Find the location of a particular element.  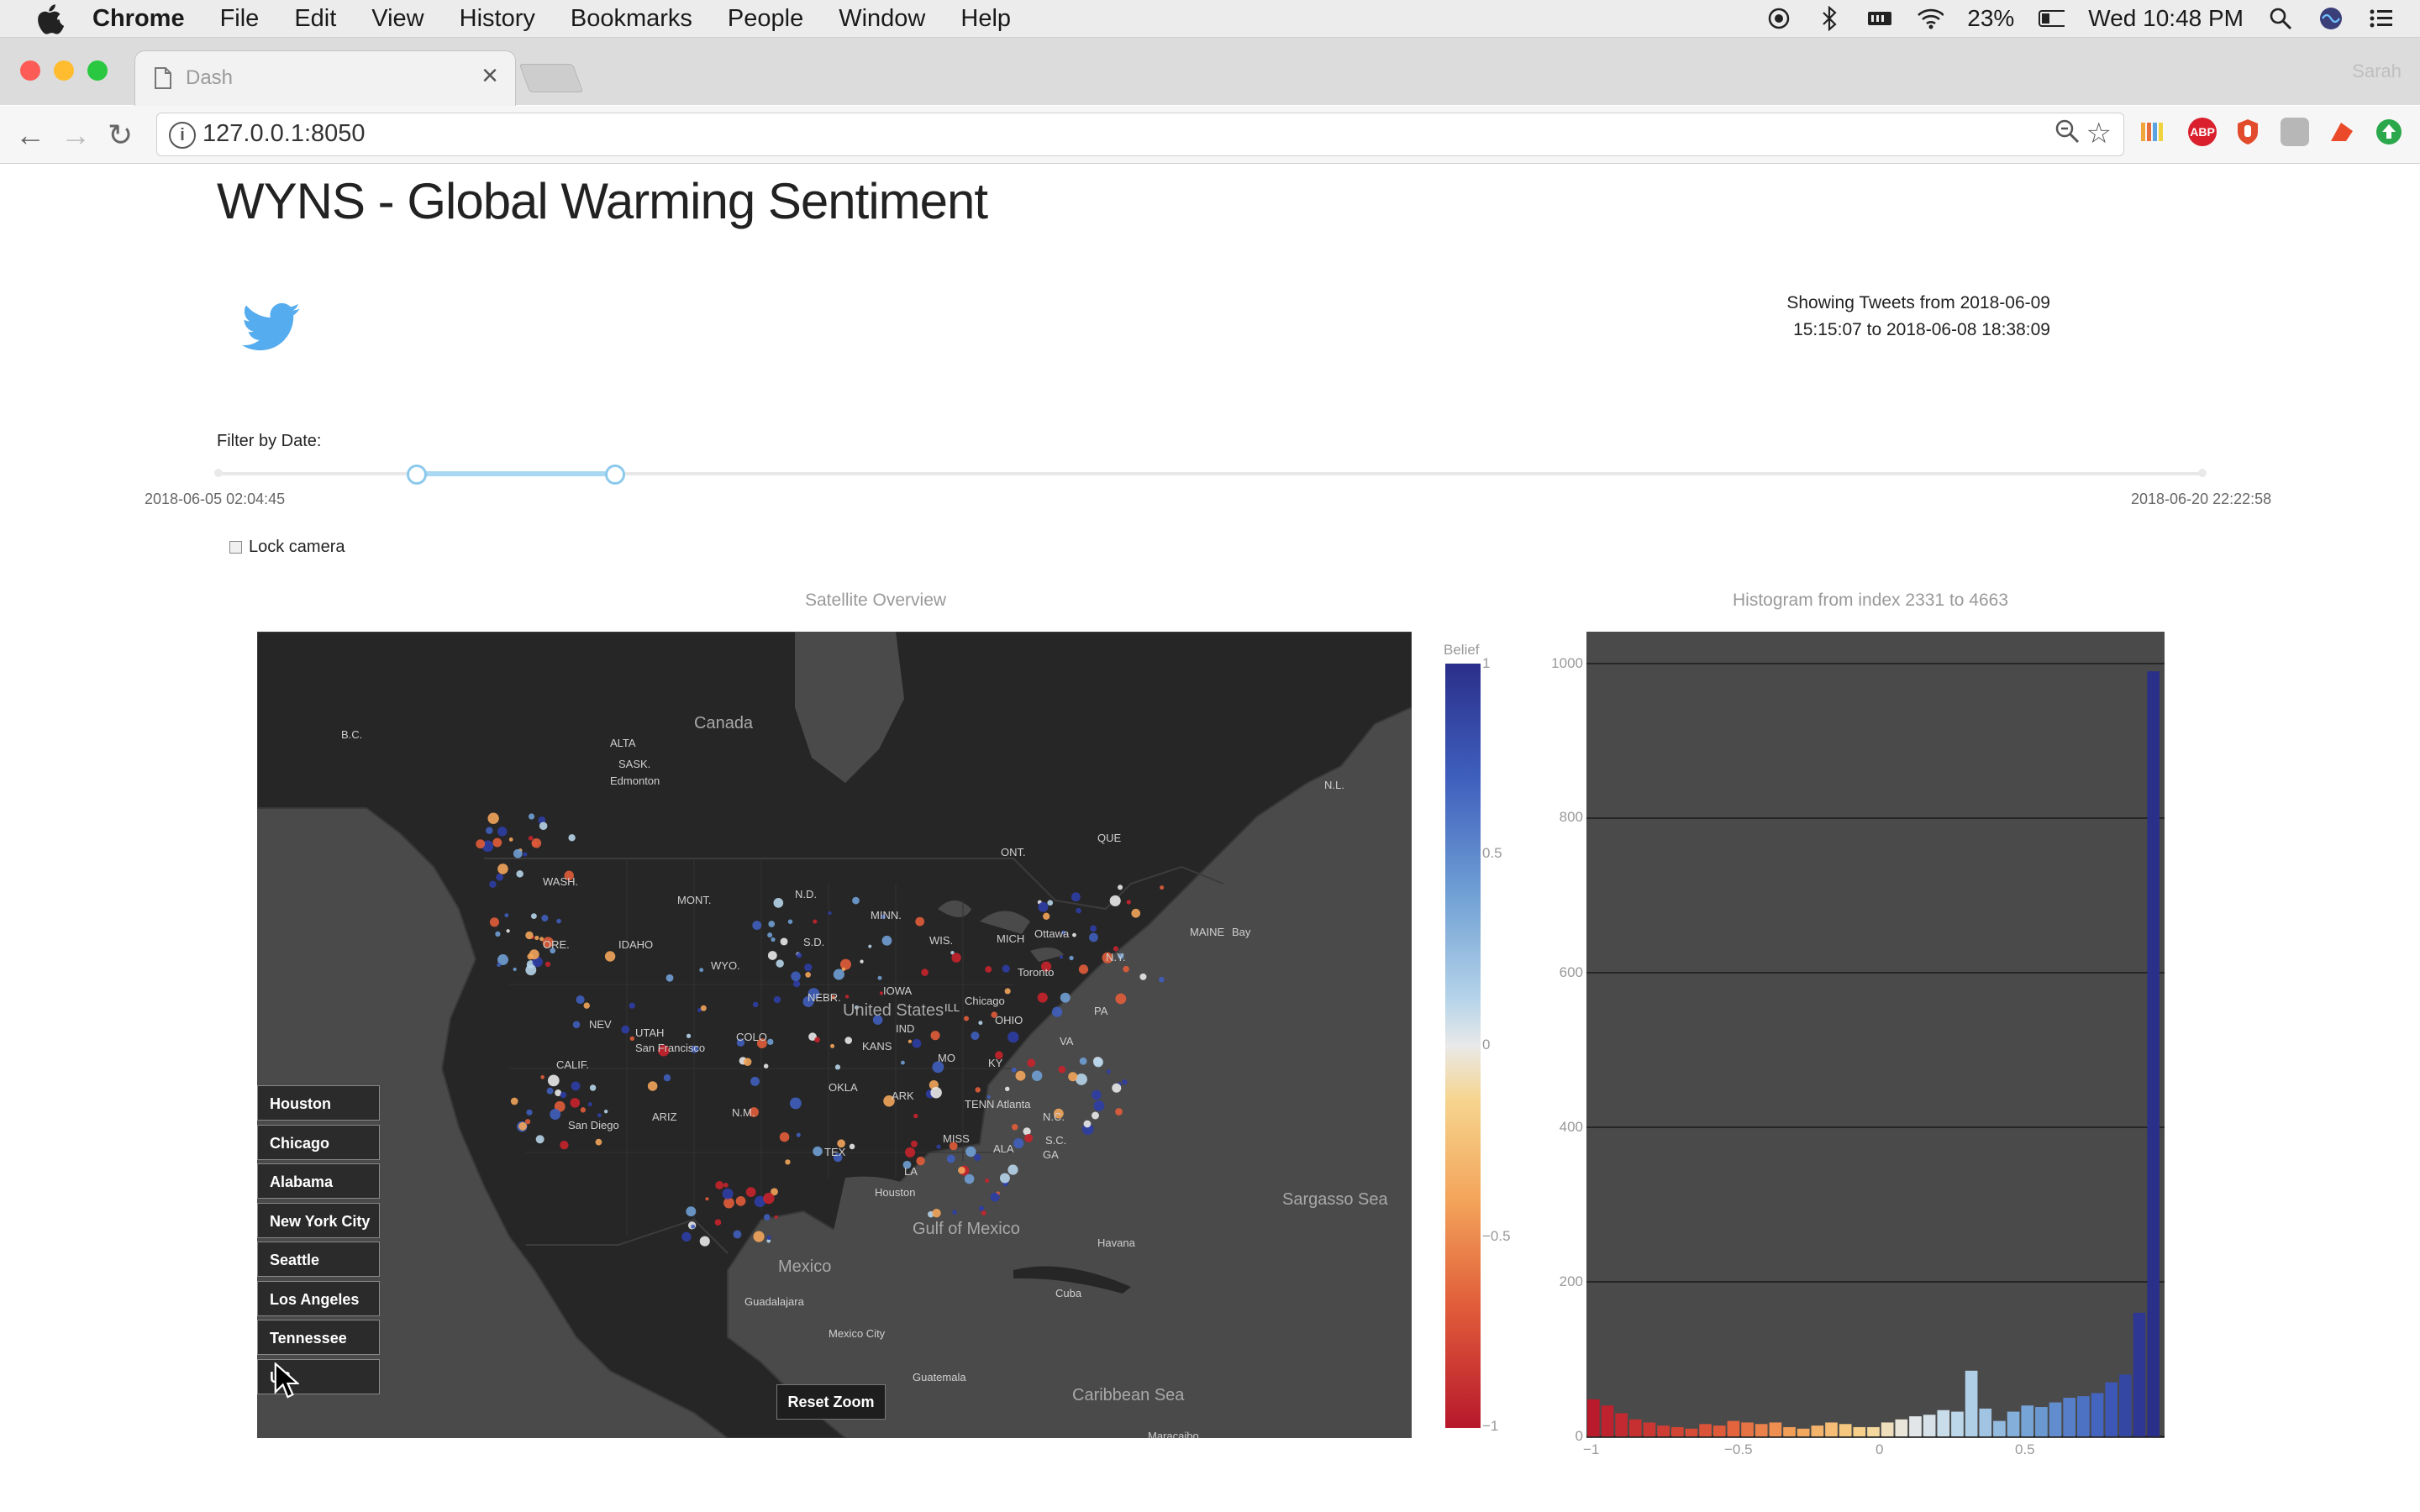

clock: Wed 10:48 PM is located at coordinates (2166, 18).